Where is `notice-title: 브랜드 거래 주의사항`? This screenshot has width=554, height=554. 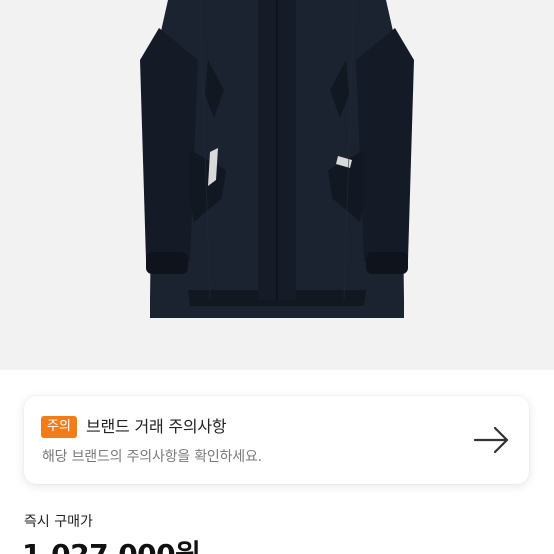
notice-title: 브랜드 거래 주의사항 is located at coordinates (156, 426).